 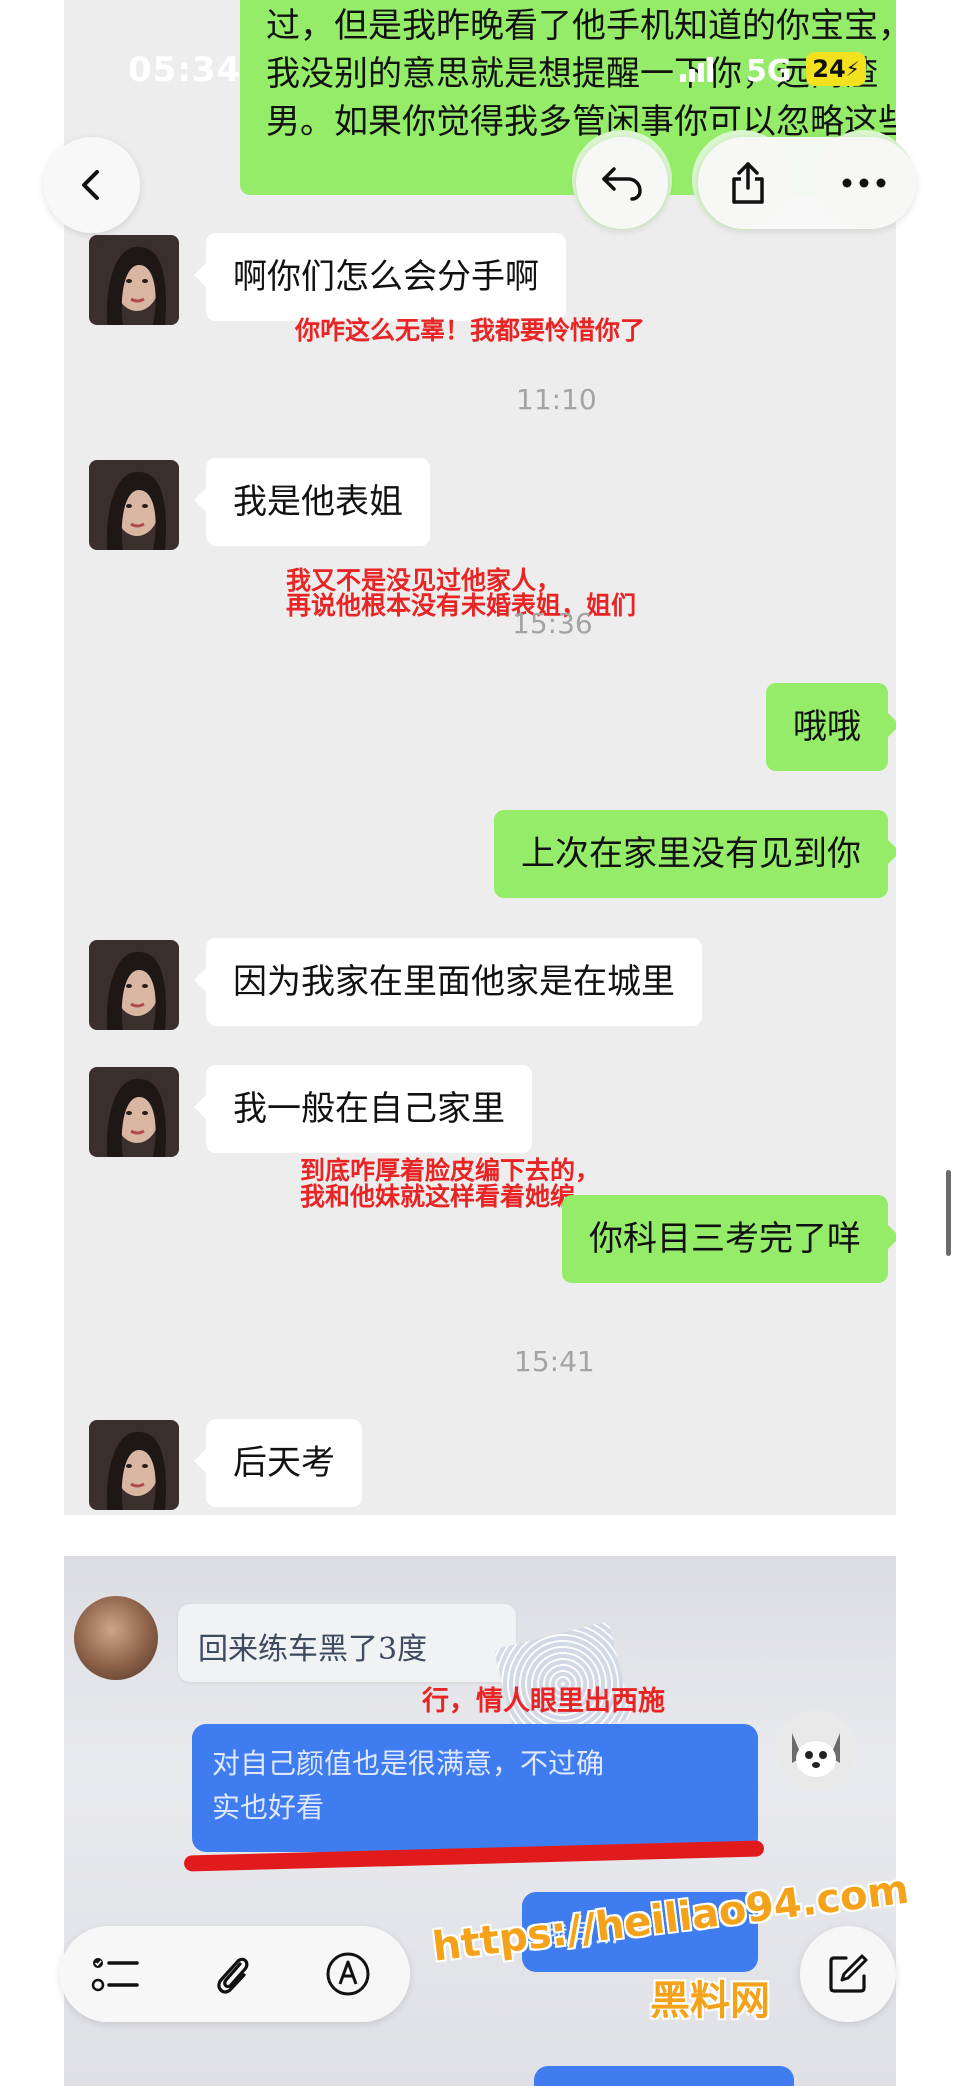 I want to click on share-icon, so click(x=748, y=183).